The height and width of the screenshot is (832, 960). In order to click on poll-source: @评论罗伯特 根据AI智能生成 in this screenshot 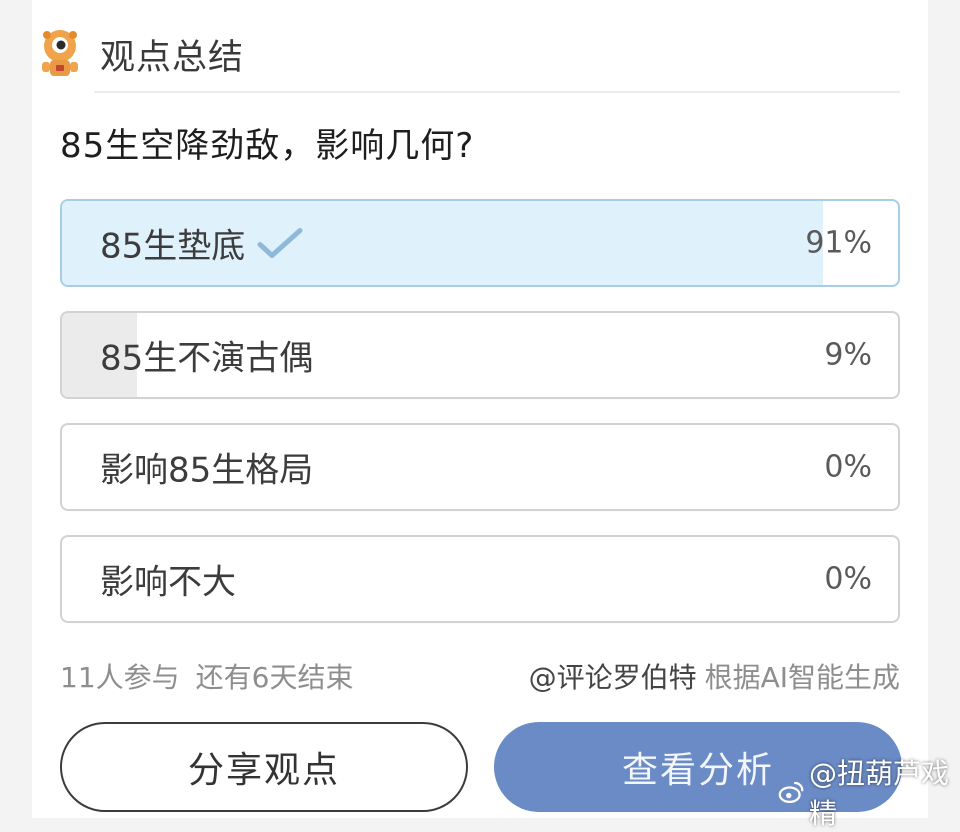, I will do `click(714, 676)`.